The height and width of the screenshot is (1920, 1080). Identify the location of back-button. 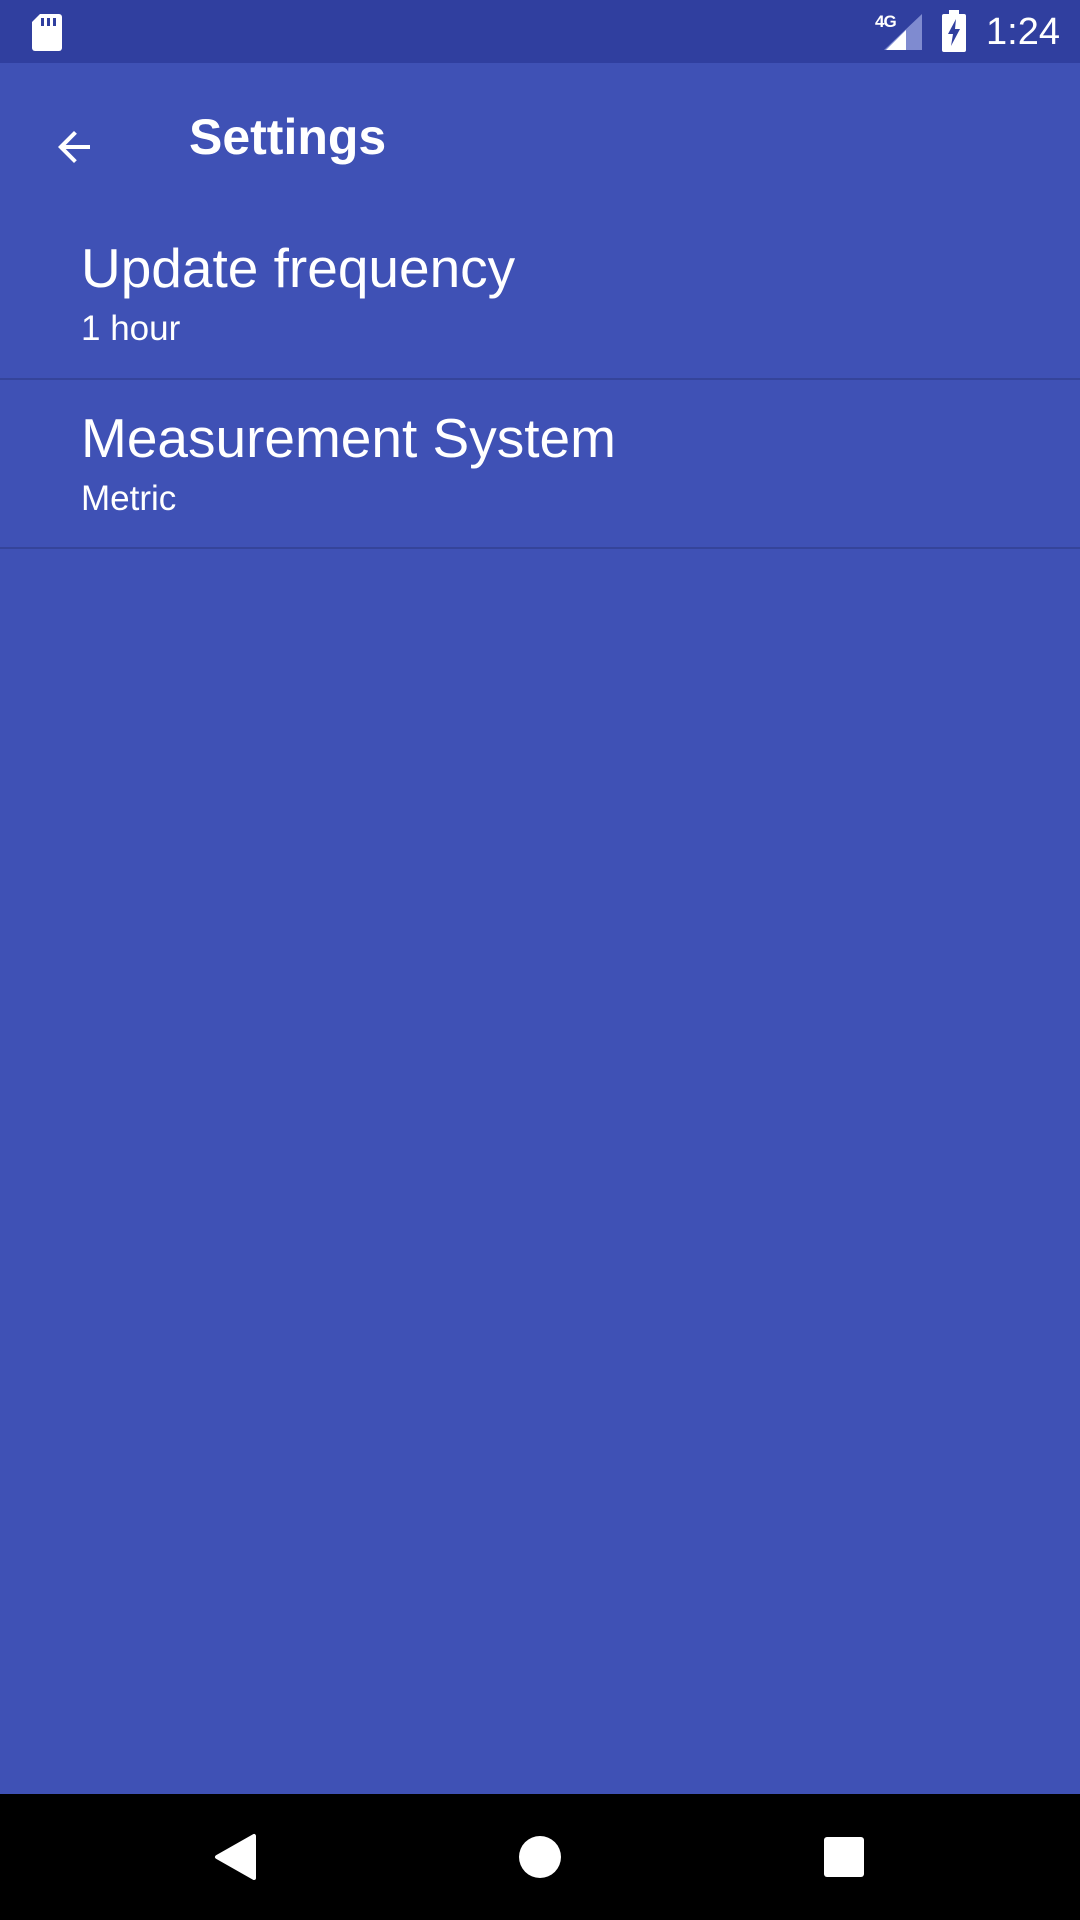
(74, 147).